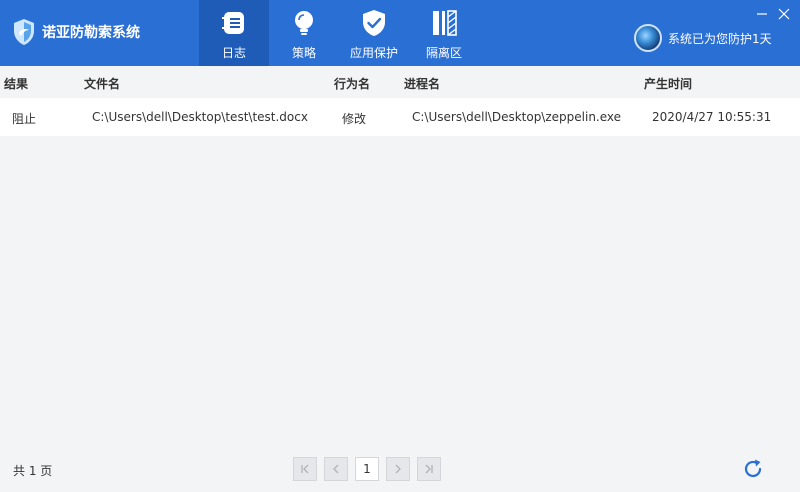 The width and height of the screenshot is (800, 492). I want to click on main-nav: 日志 策略 应用保护 隔离区, so click(339, 33).